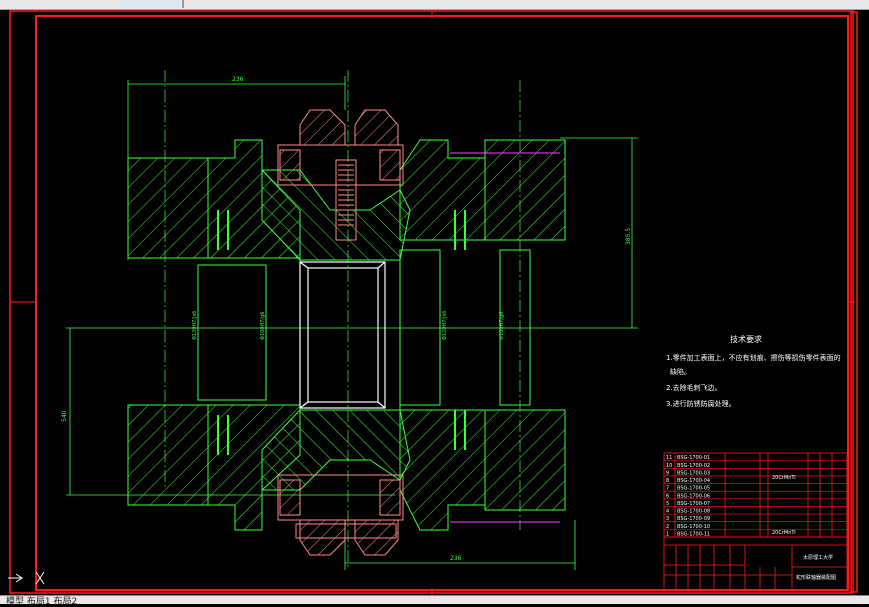 Image resolution: width=869 pixels, height=607 pixels. Describe the element at coordinates (693, 489) in the screenshot. I see `bom-row-code: BSG-1700-05` at that location.